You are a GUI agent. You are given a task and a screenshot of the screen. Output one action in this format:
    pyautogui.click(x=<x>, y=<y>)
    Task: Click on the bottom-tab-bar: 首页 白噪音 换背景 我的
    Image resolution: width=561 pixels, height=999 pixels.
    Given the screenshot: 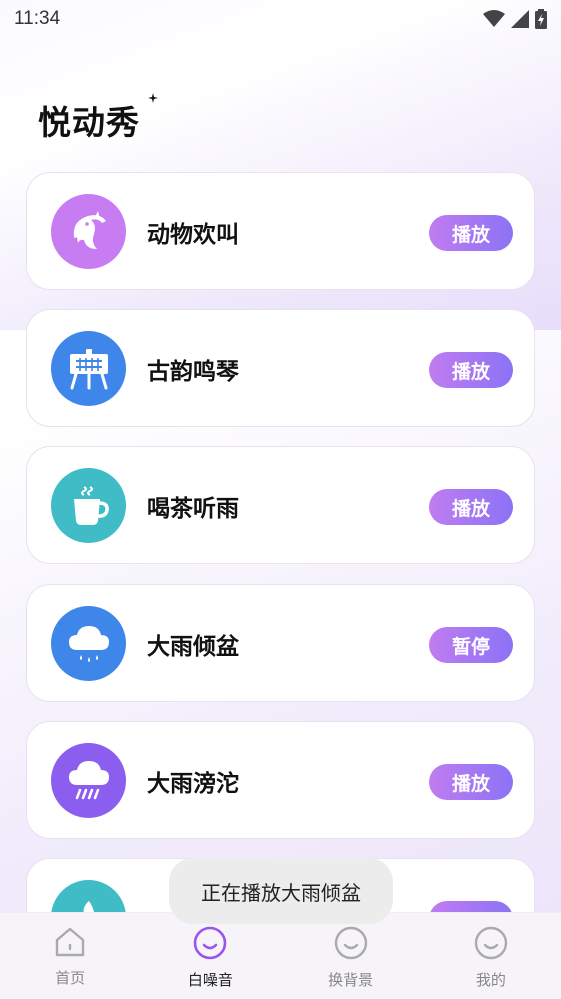 What is the action you would take?
    pyautogui.click(x=280, y=955)
    